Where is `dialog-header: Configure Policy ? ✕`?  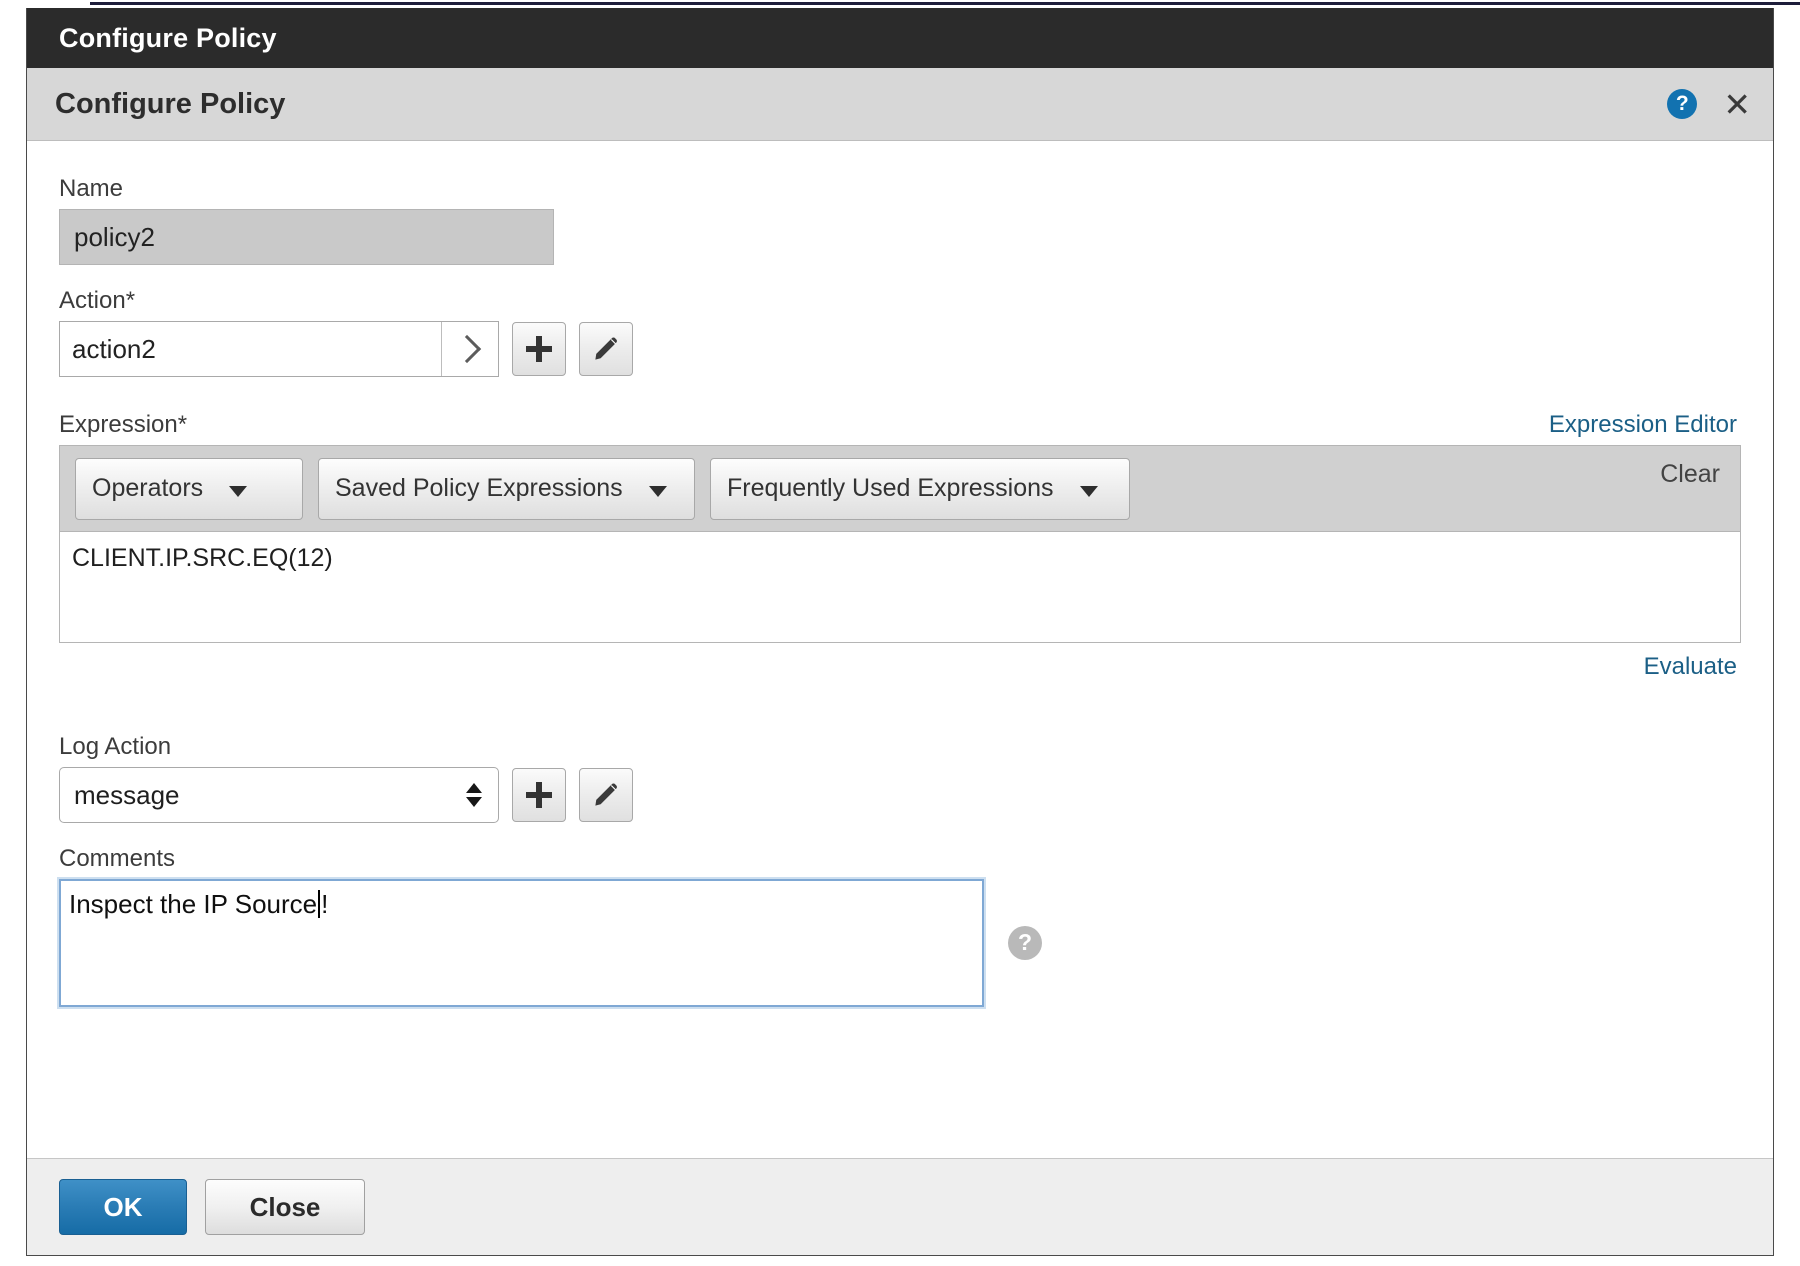
dialog-header: Configure Policy ? ✕ is located at coordinates (900, 104).